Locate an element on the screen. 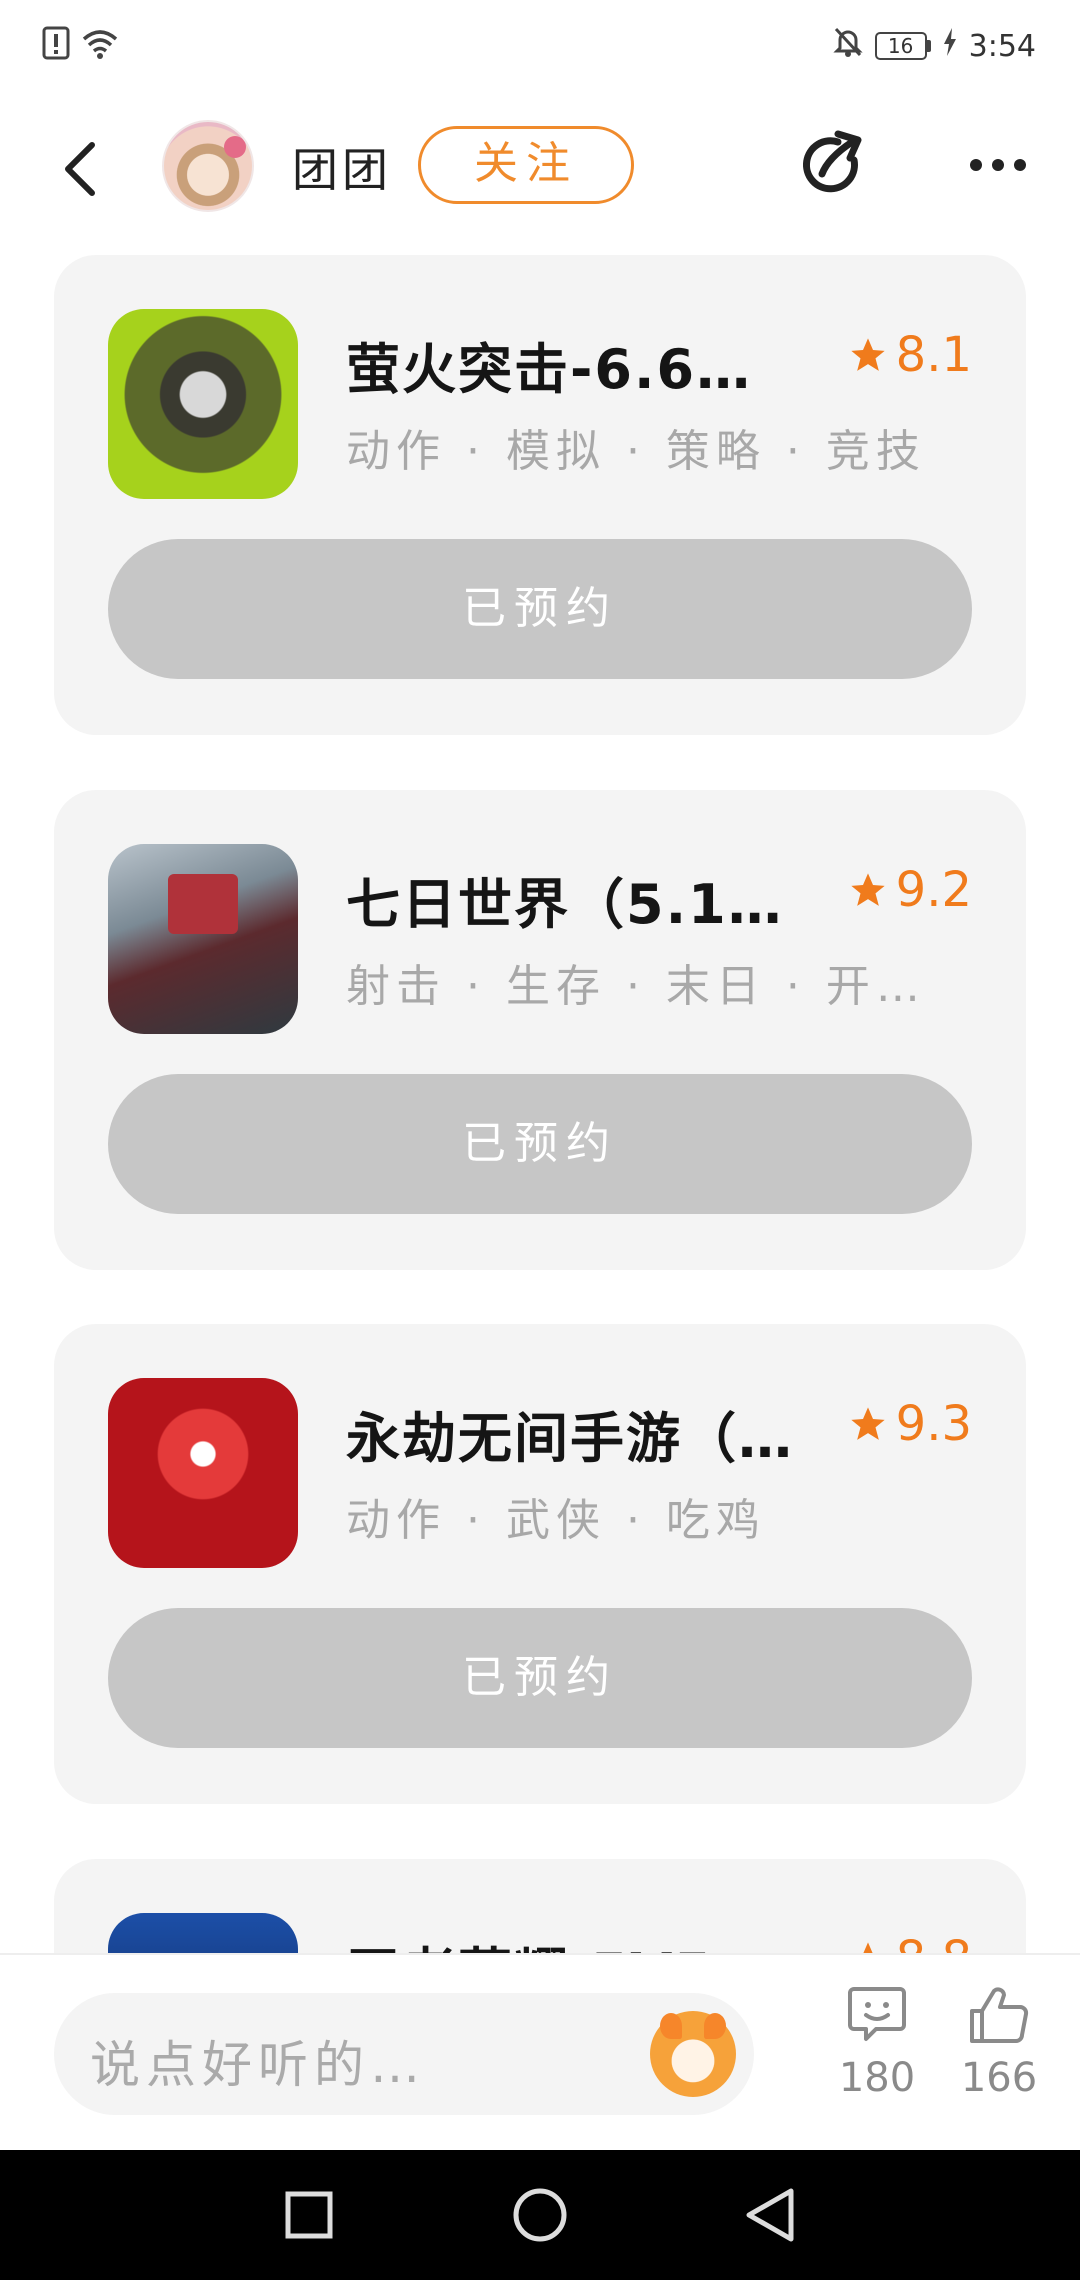  share-icon is located at coordinates (832, 161).